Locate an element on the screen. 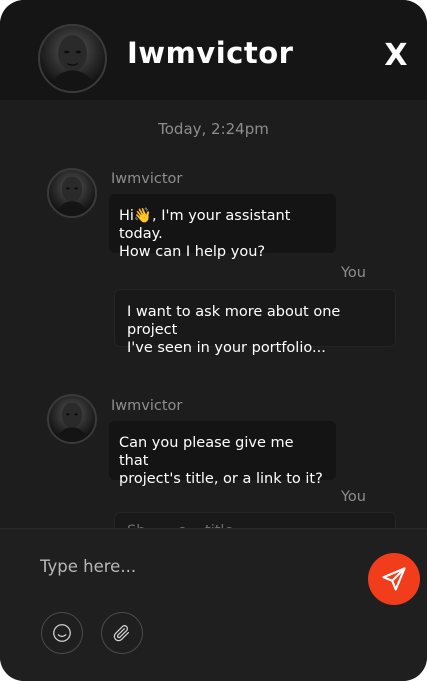 The image size is (427, 681). emoji-button is located at coordinates (62, 633).